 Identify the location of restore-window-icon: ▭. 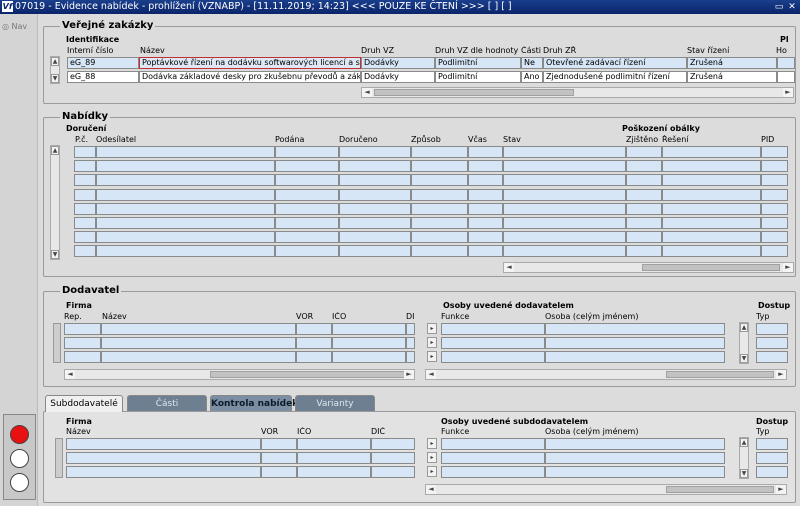
(779, 7).